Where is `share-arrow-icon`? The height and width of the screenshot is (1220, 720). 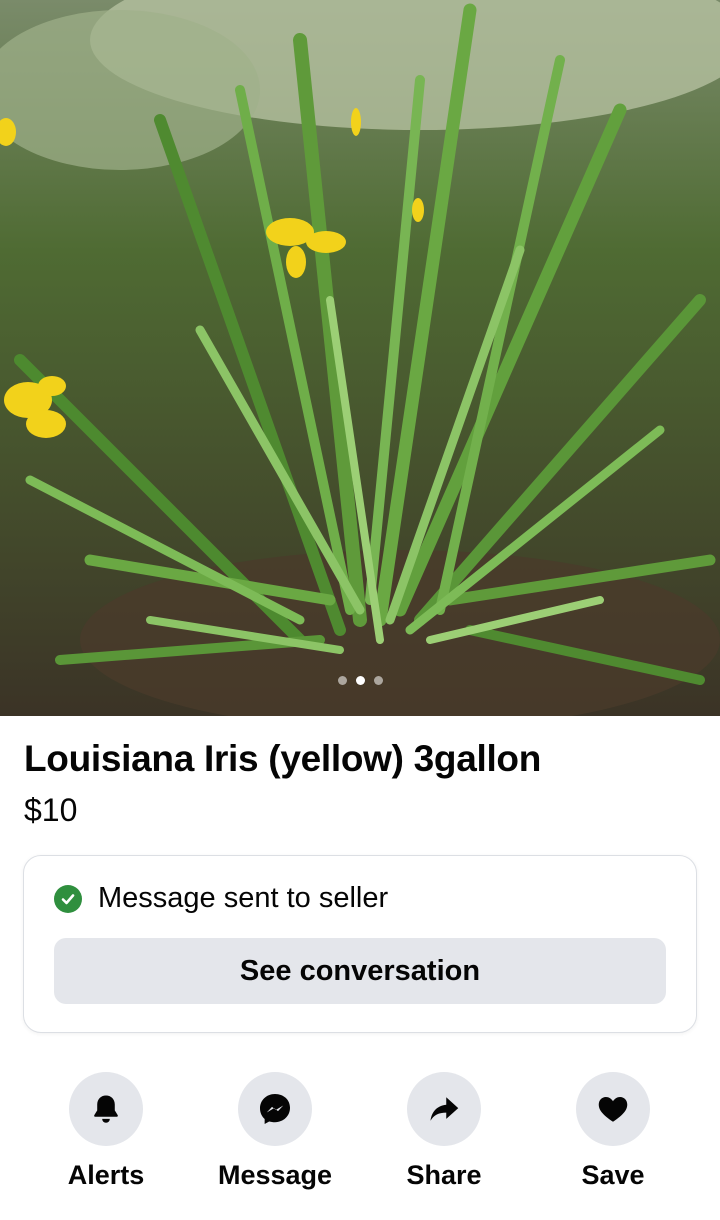 share-arrow-icon is located at coordinates (444, 1109).